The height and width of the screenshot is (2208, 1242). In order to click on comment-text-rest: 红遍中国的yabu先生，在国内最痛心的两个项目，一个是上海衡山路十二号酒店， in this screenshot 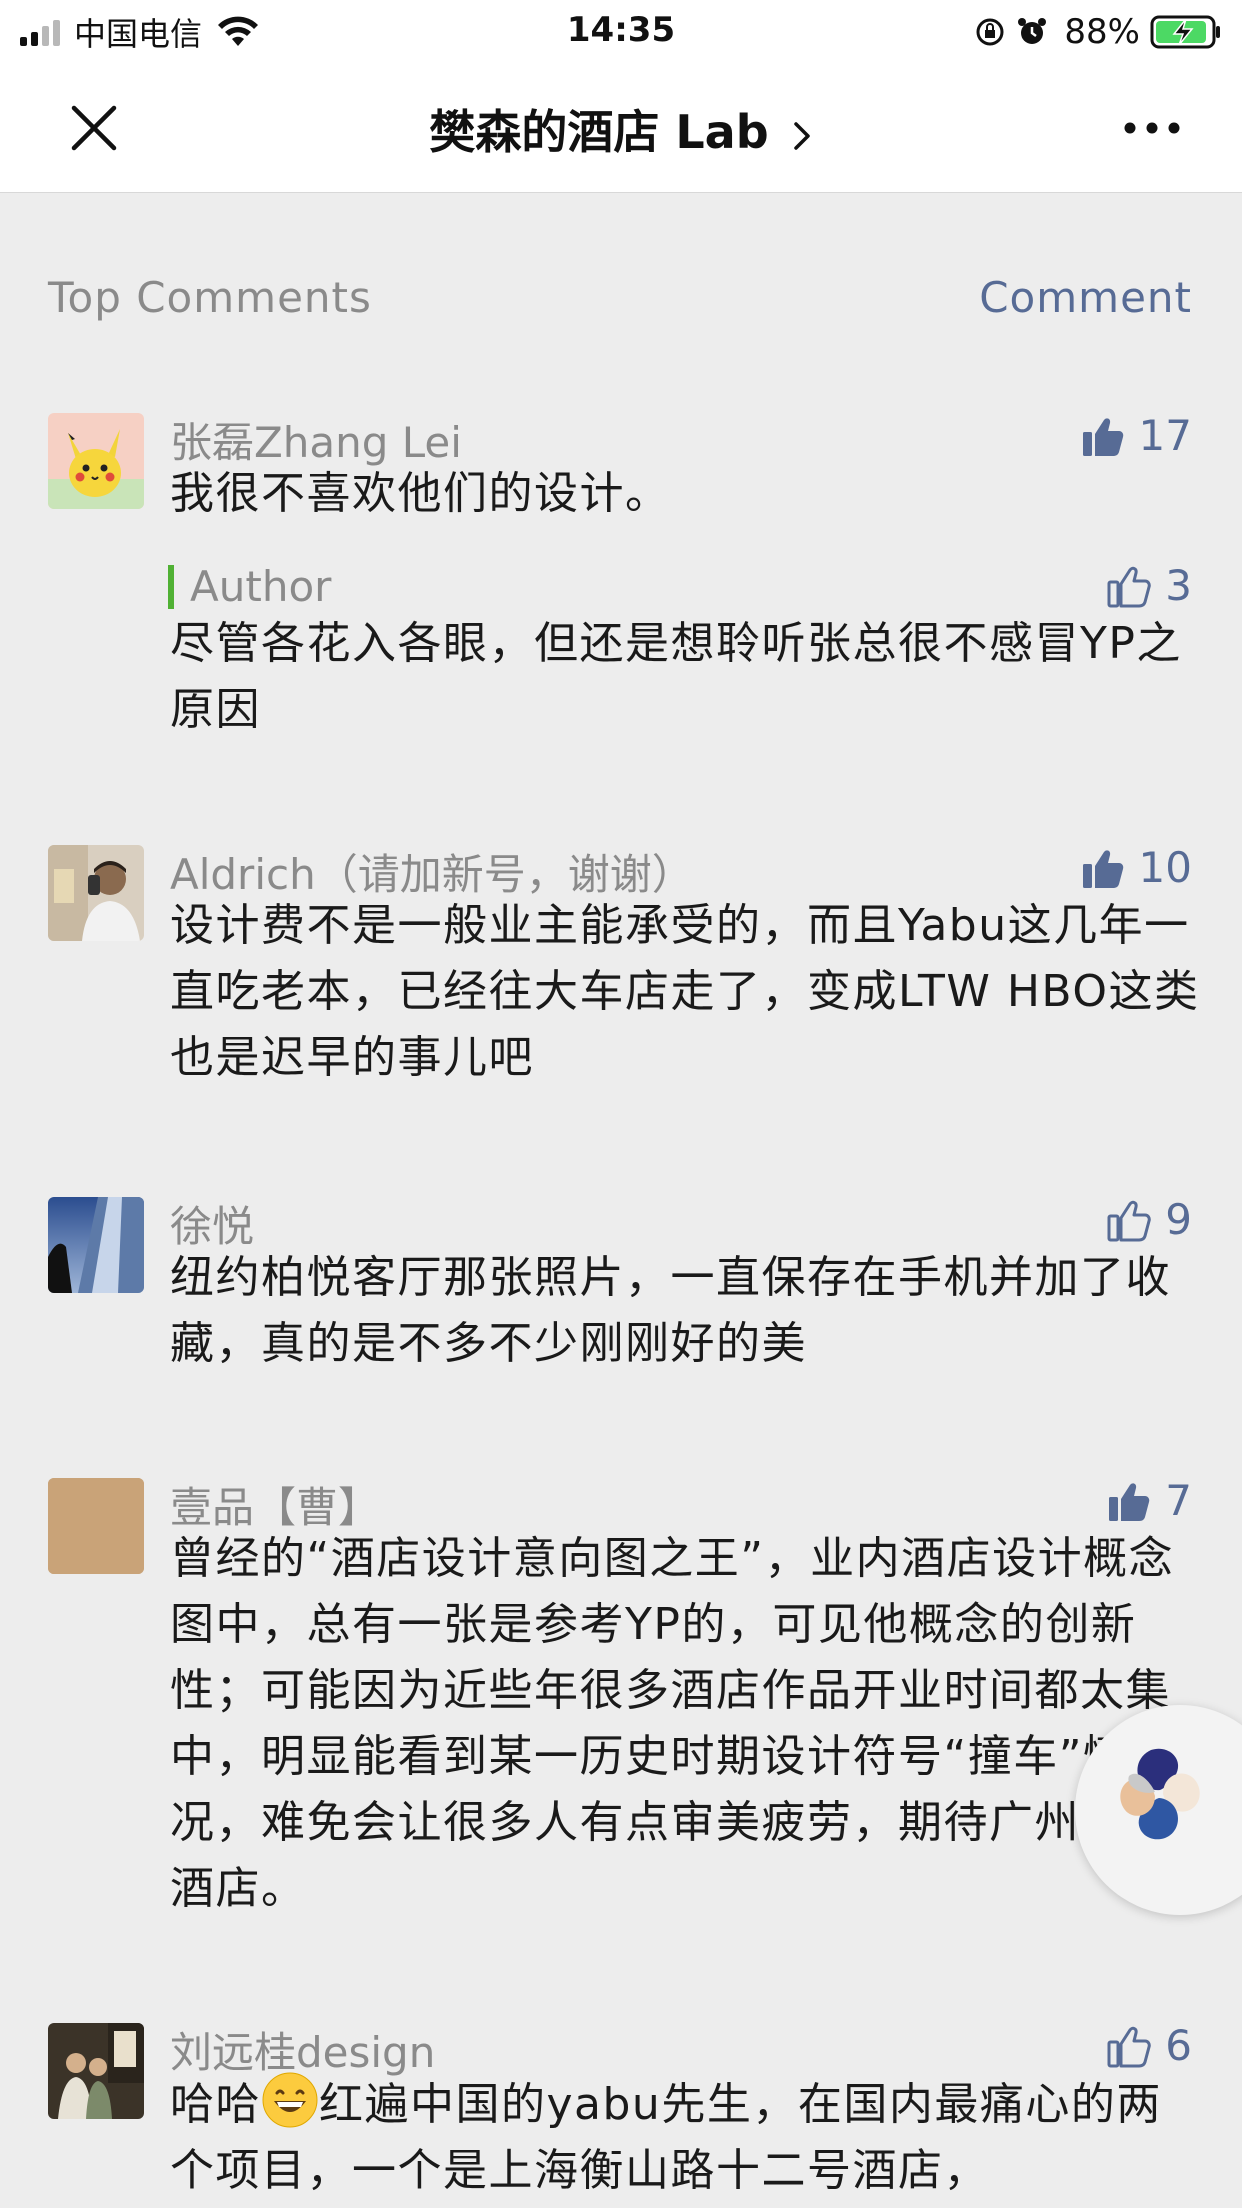, I will do `click(666, 2137)`.